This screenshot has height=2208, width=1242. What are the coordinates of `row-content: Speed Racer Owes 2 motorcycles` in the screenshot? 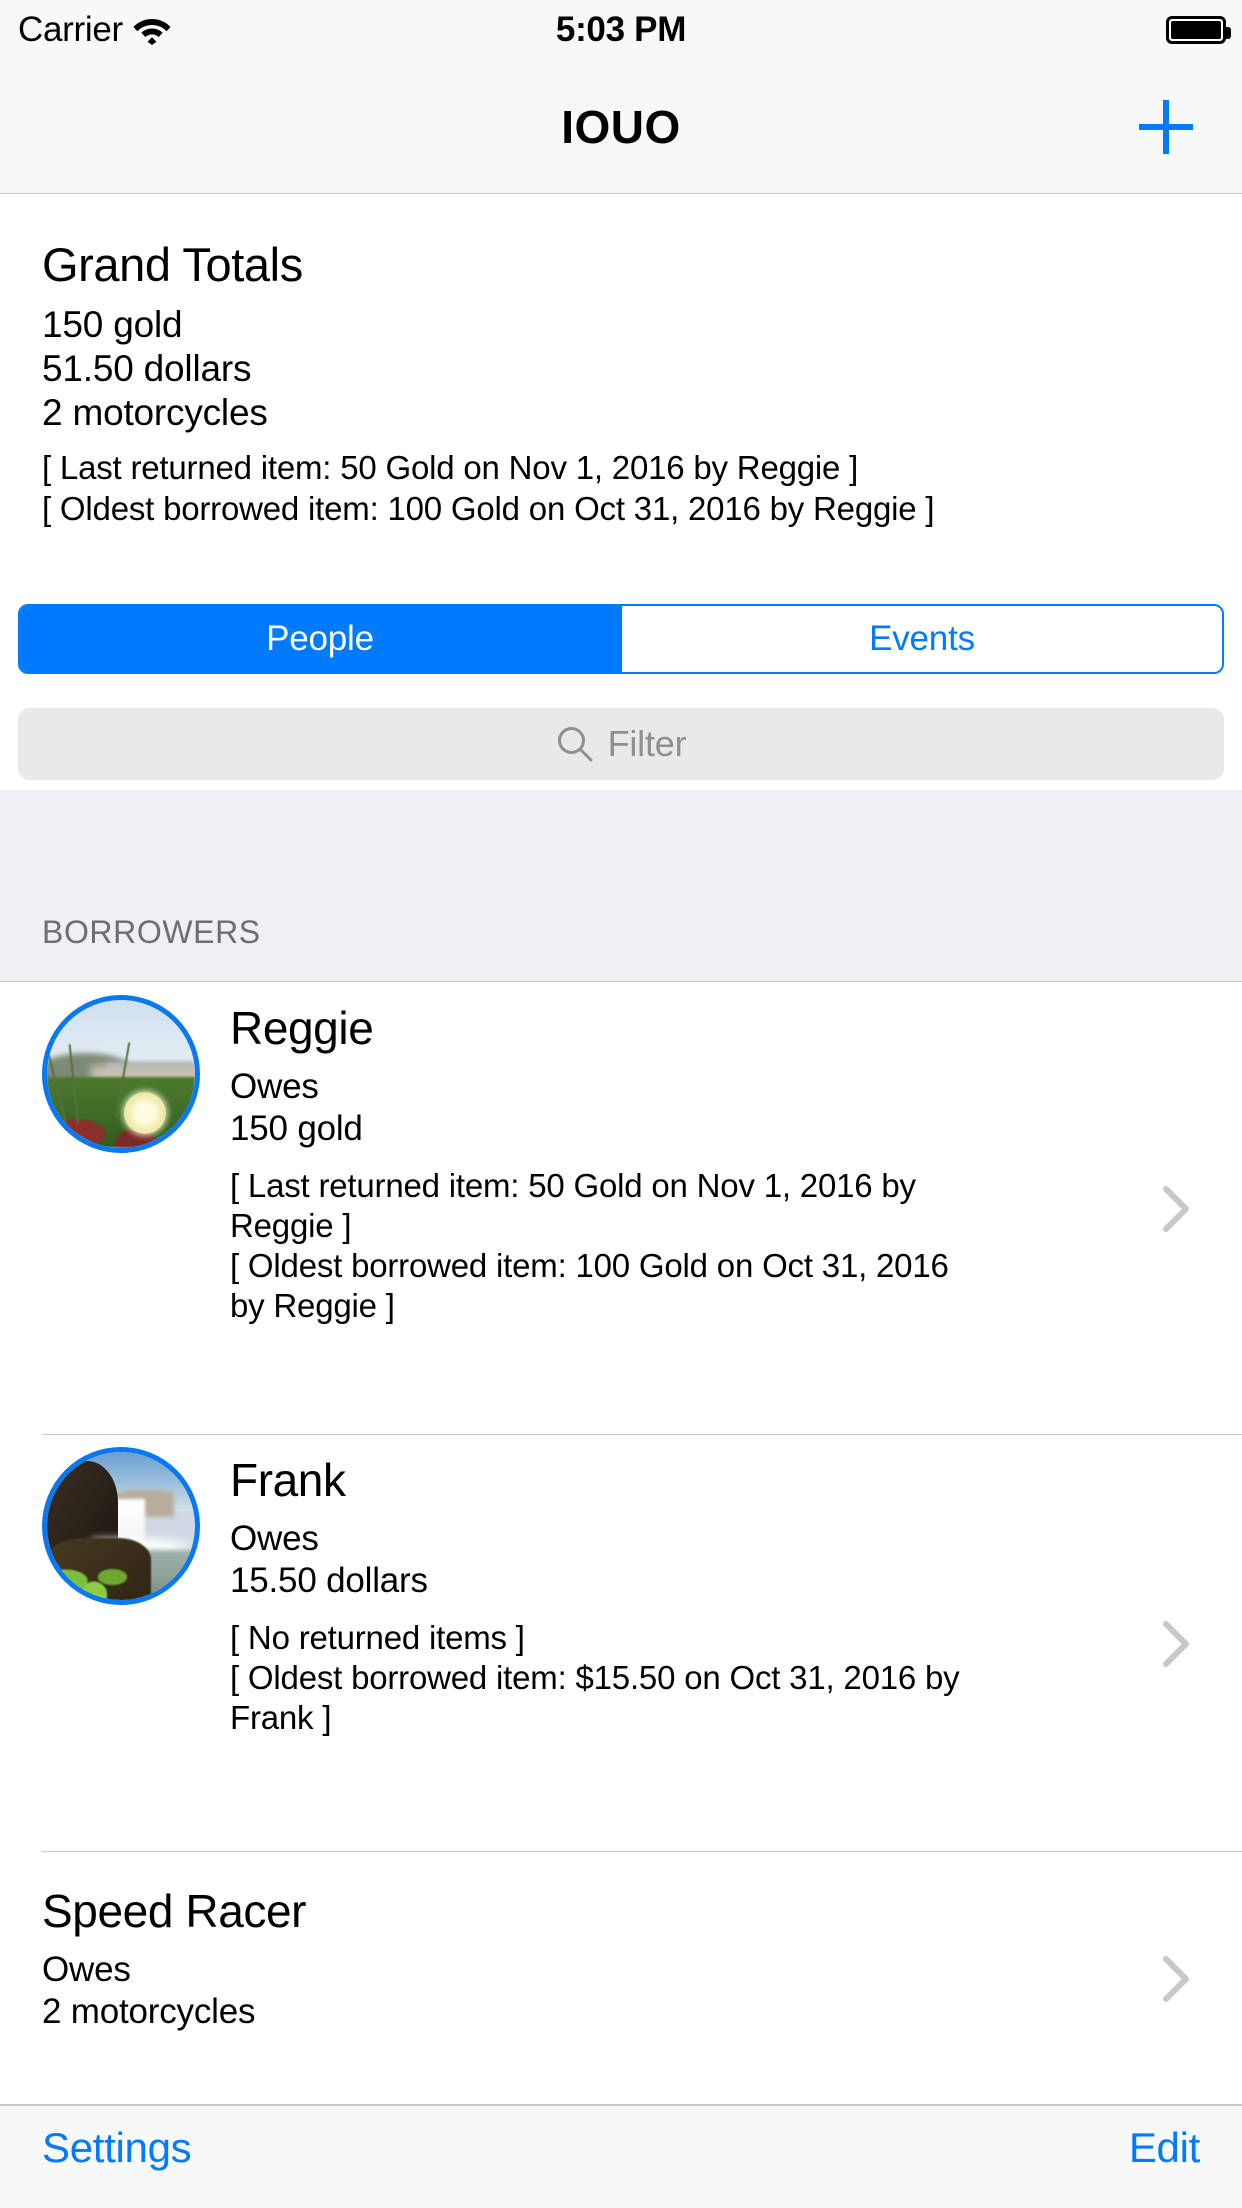 It's located at (642, 1955).